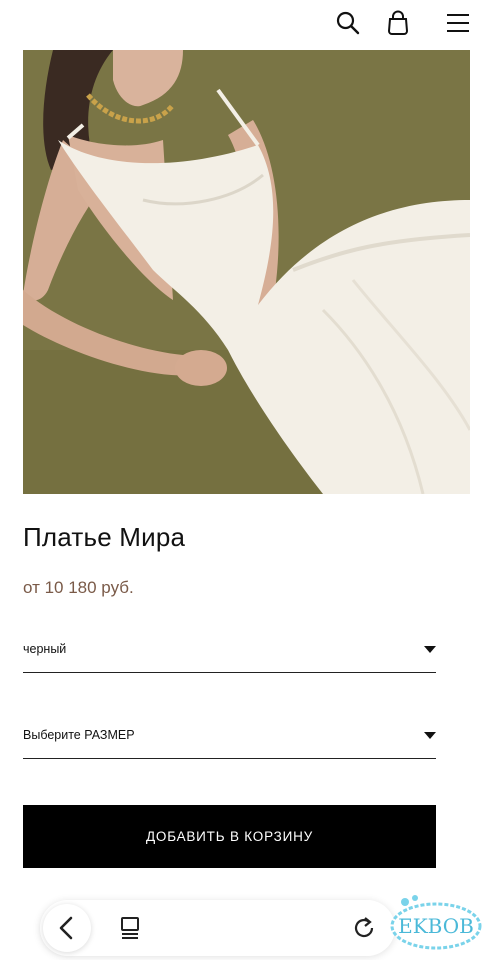 The width and height of the screenshot is (493, 960). I want to click on size-select-value: Выберите РАЗМЕР, so click(79, 735).